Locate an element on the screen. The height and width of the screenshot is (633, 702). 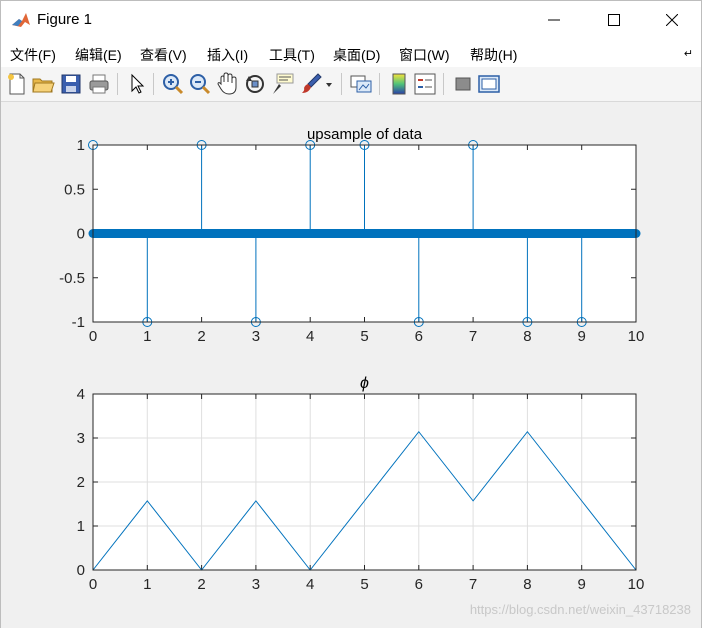
colorbar-icon is located at coordinates (399, 84).